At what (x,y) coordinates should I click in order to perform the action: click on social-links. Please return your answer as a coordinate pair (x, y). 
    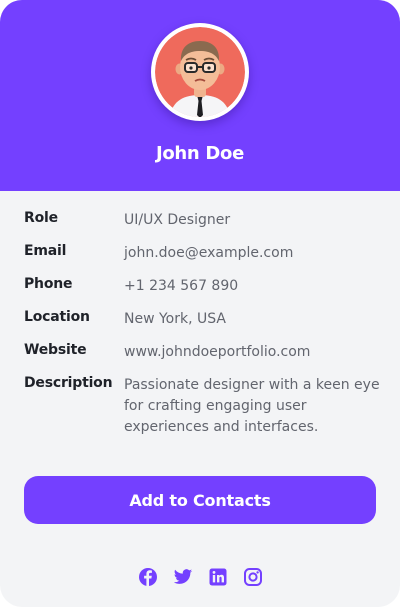
    Looking at the image, I should click on (200, 577).